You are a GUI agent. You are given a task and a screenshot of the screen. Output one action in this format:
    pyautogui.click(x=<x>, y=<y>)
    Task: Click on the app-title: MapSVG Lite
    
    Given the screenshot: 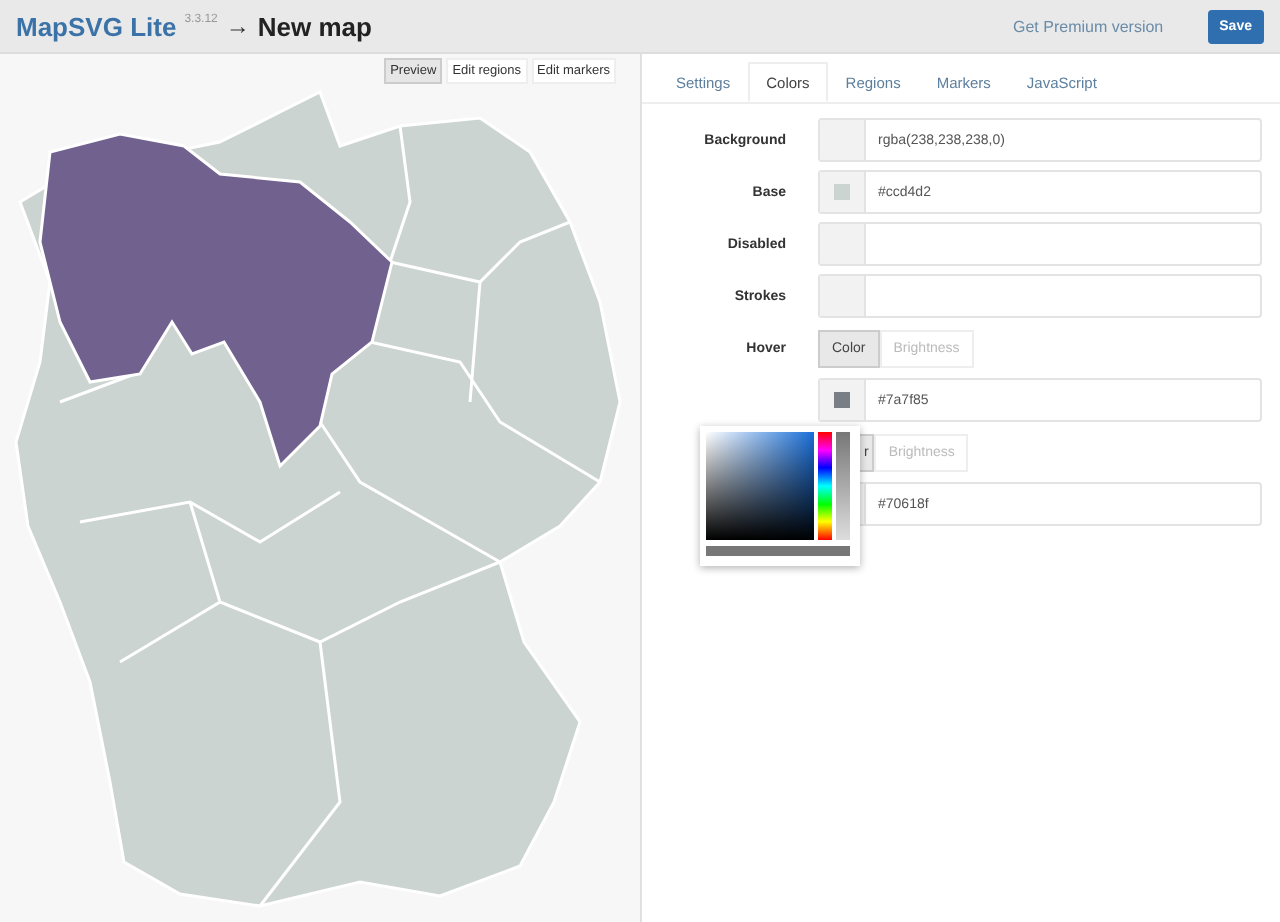 What is the action you would take?
    pyautogui.click(x=96, y=26)
    